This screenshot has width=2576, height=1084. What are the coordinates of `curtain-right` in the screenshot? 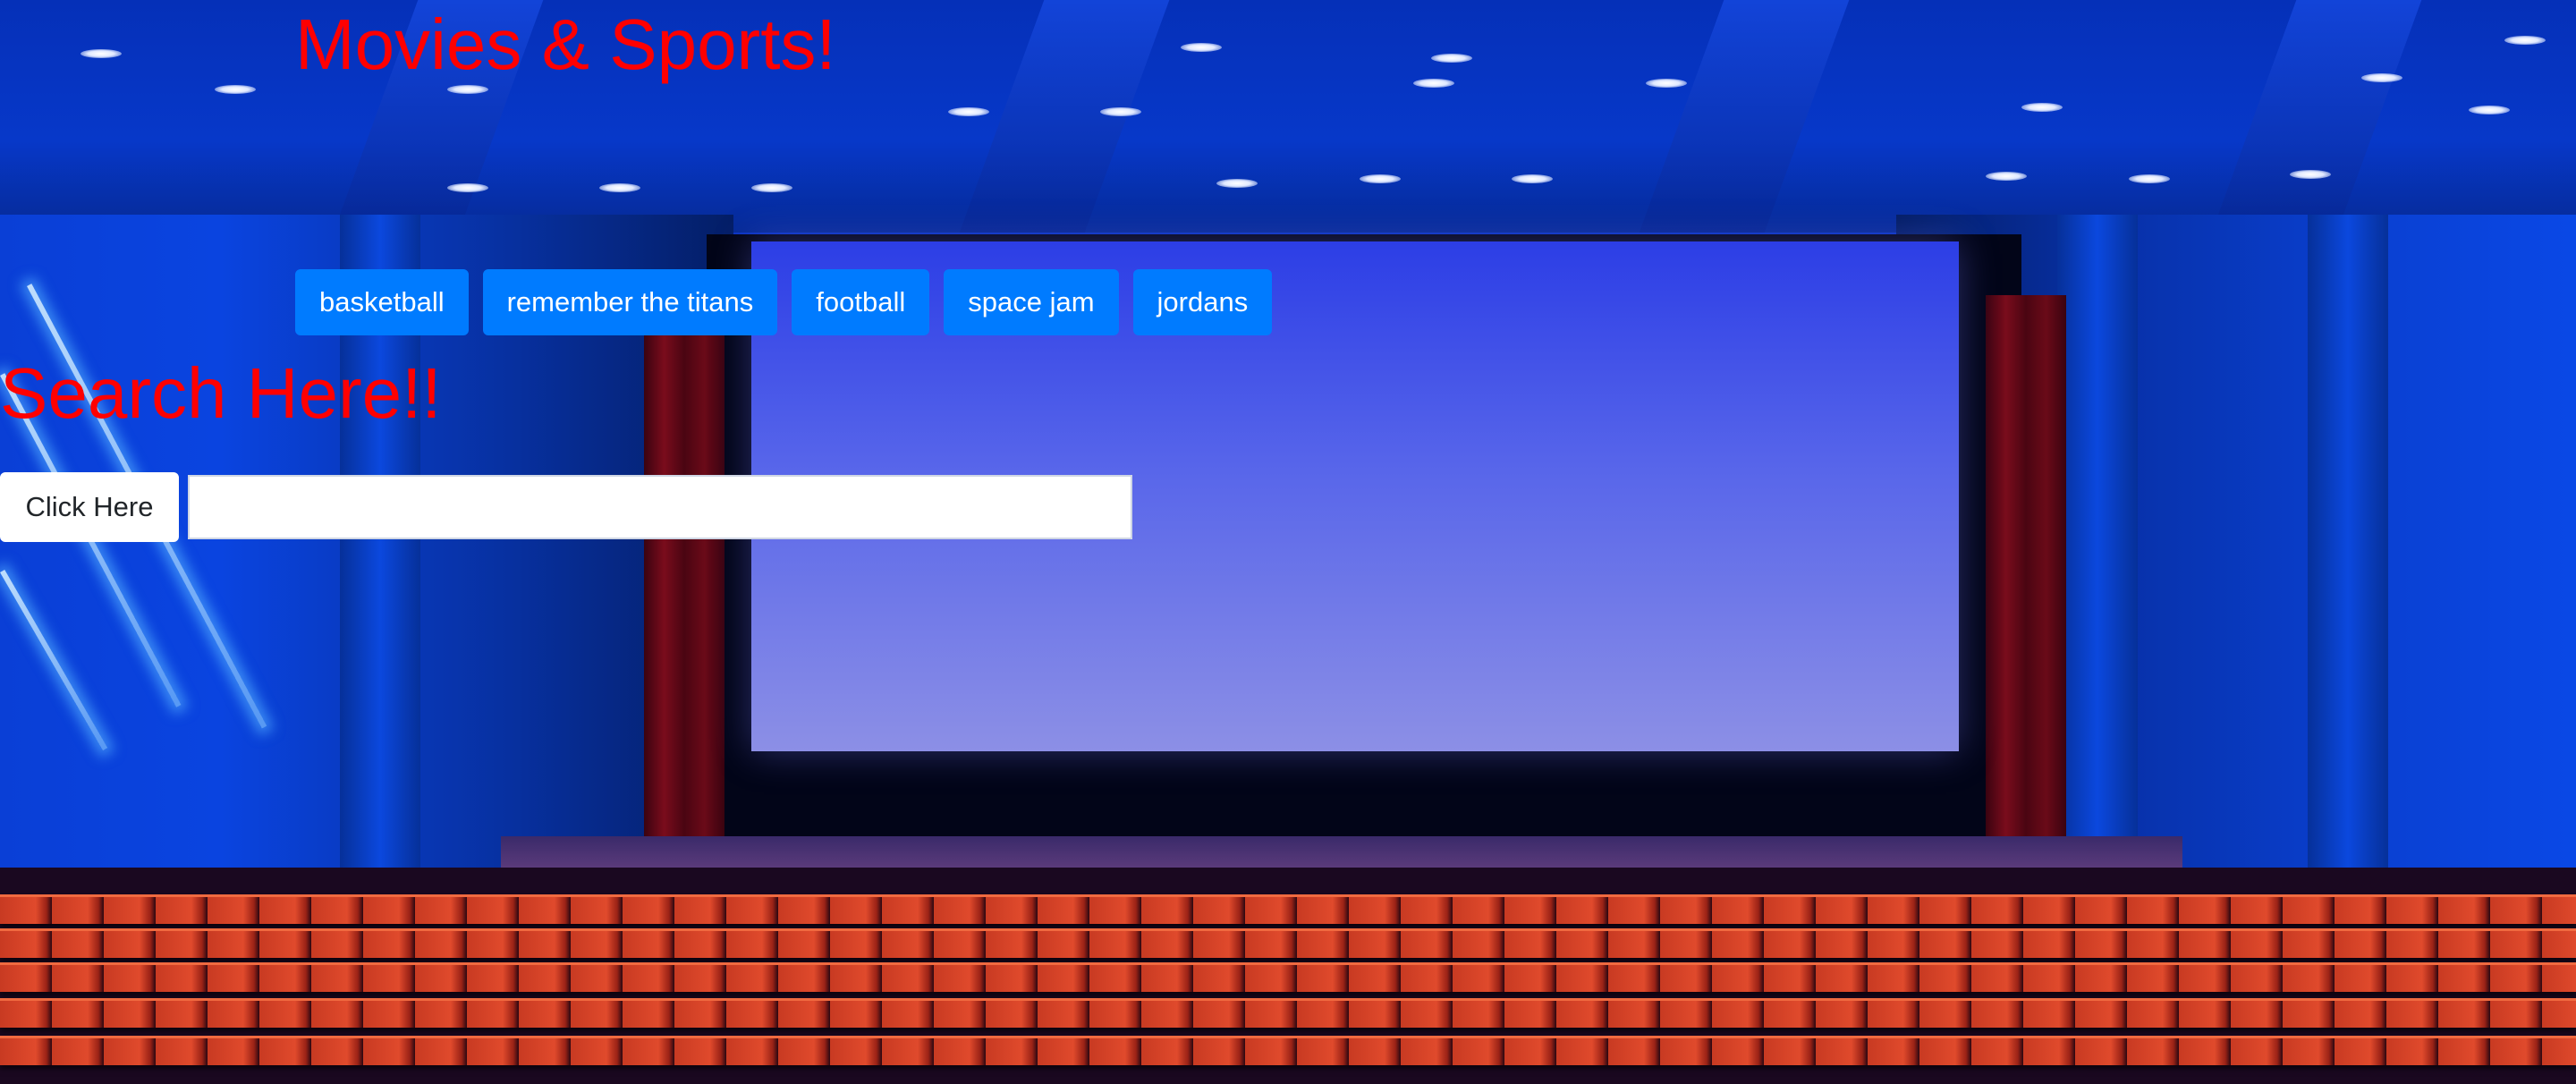 It's located at (2026, 581).